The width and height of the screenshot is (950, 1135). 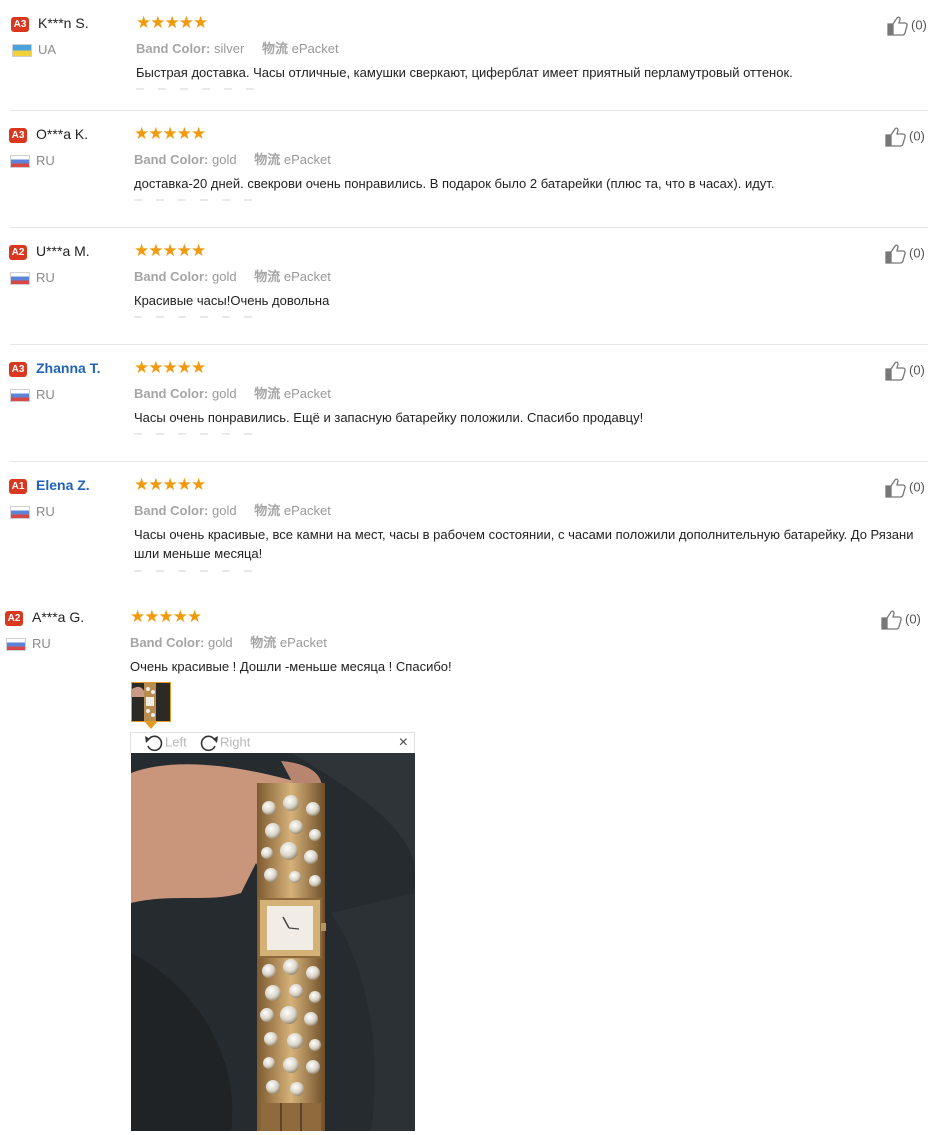 What do you see at coordinates (68, 368) in the screenshot?
I see `reviewer-name-link: Zhanna T.` at bounding box center [68, 368].